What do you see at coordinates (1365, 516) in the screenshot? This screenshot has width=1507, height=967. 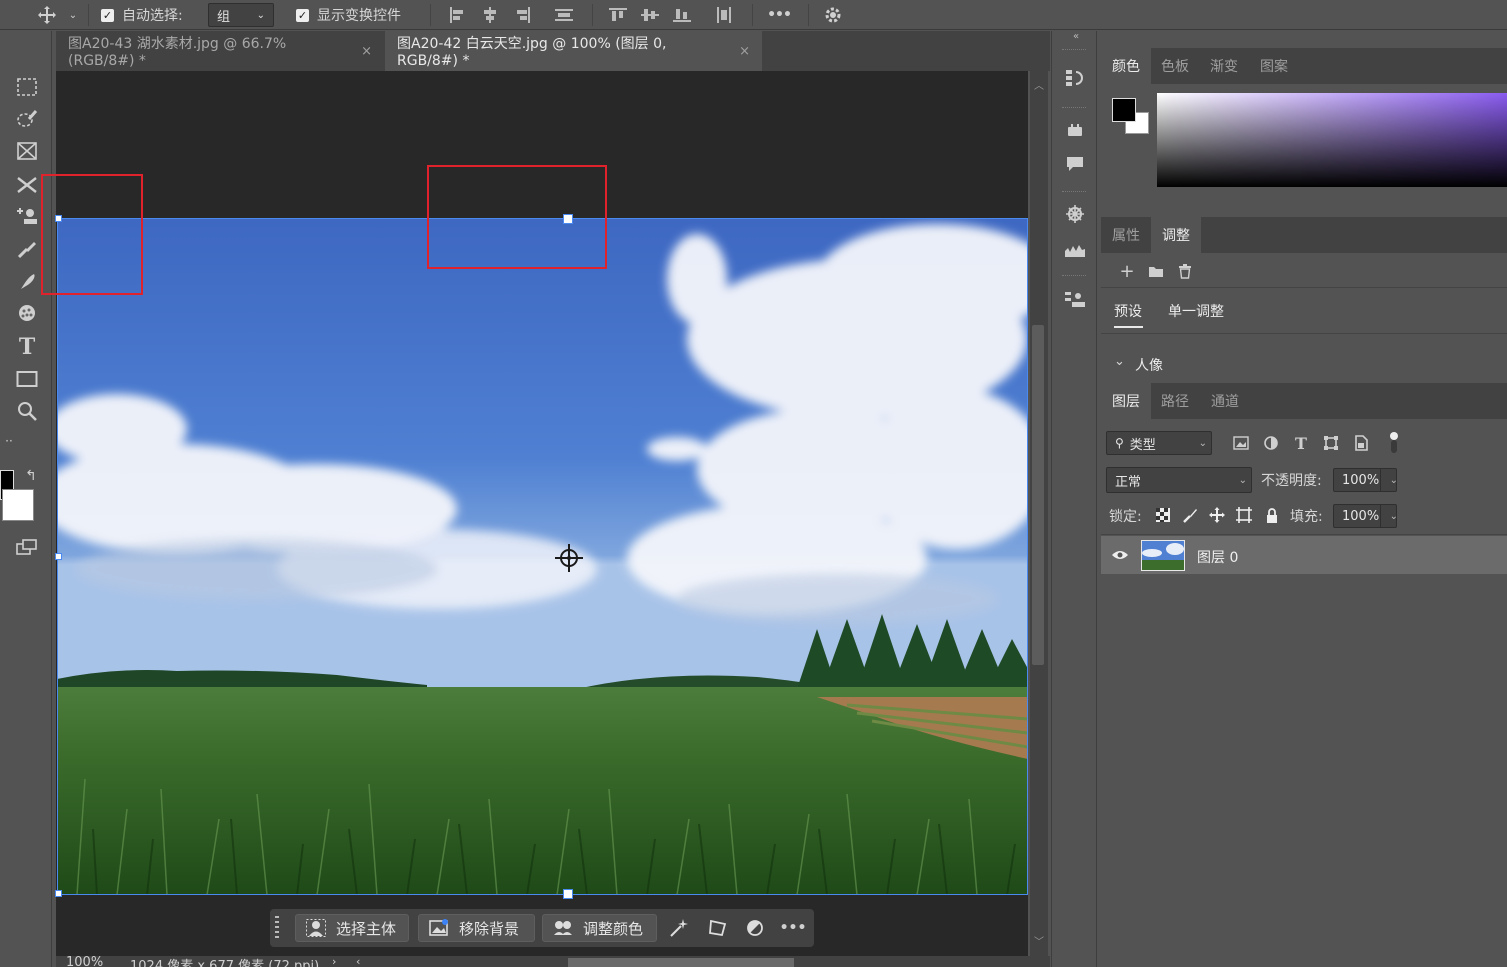 I see `fill-input: 100% ⌄` at bounding box center [1365, 516].